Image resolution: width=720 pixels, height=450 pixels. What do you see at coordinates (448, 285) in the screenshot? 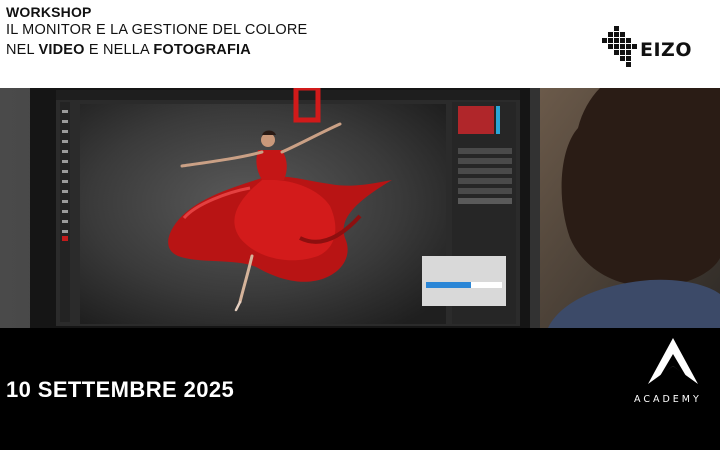
I see `progress-fill` at bounding box center [448, 285].